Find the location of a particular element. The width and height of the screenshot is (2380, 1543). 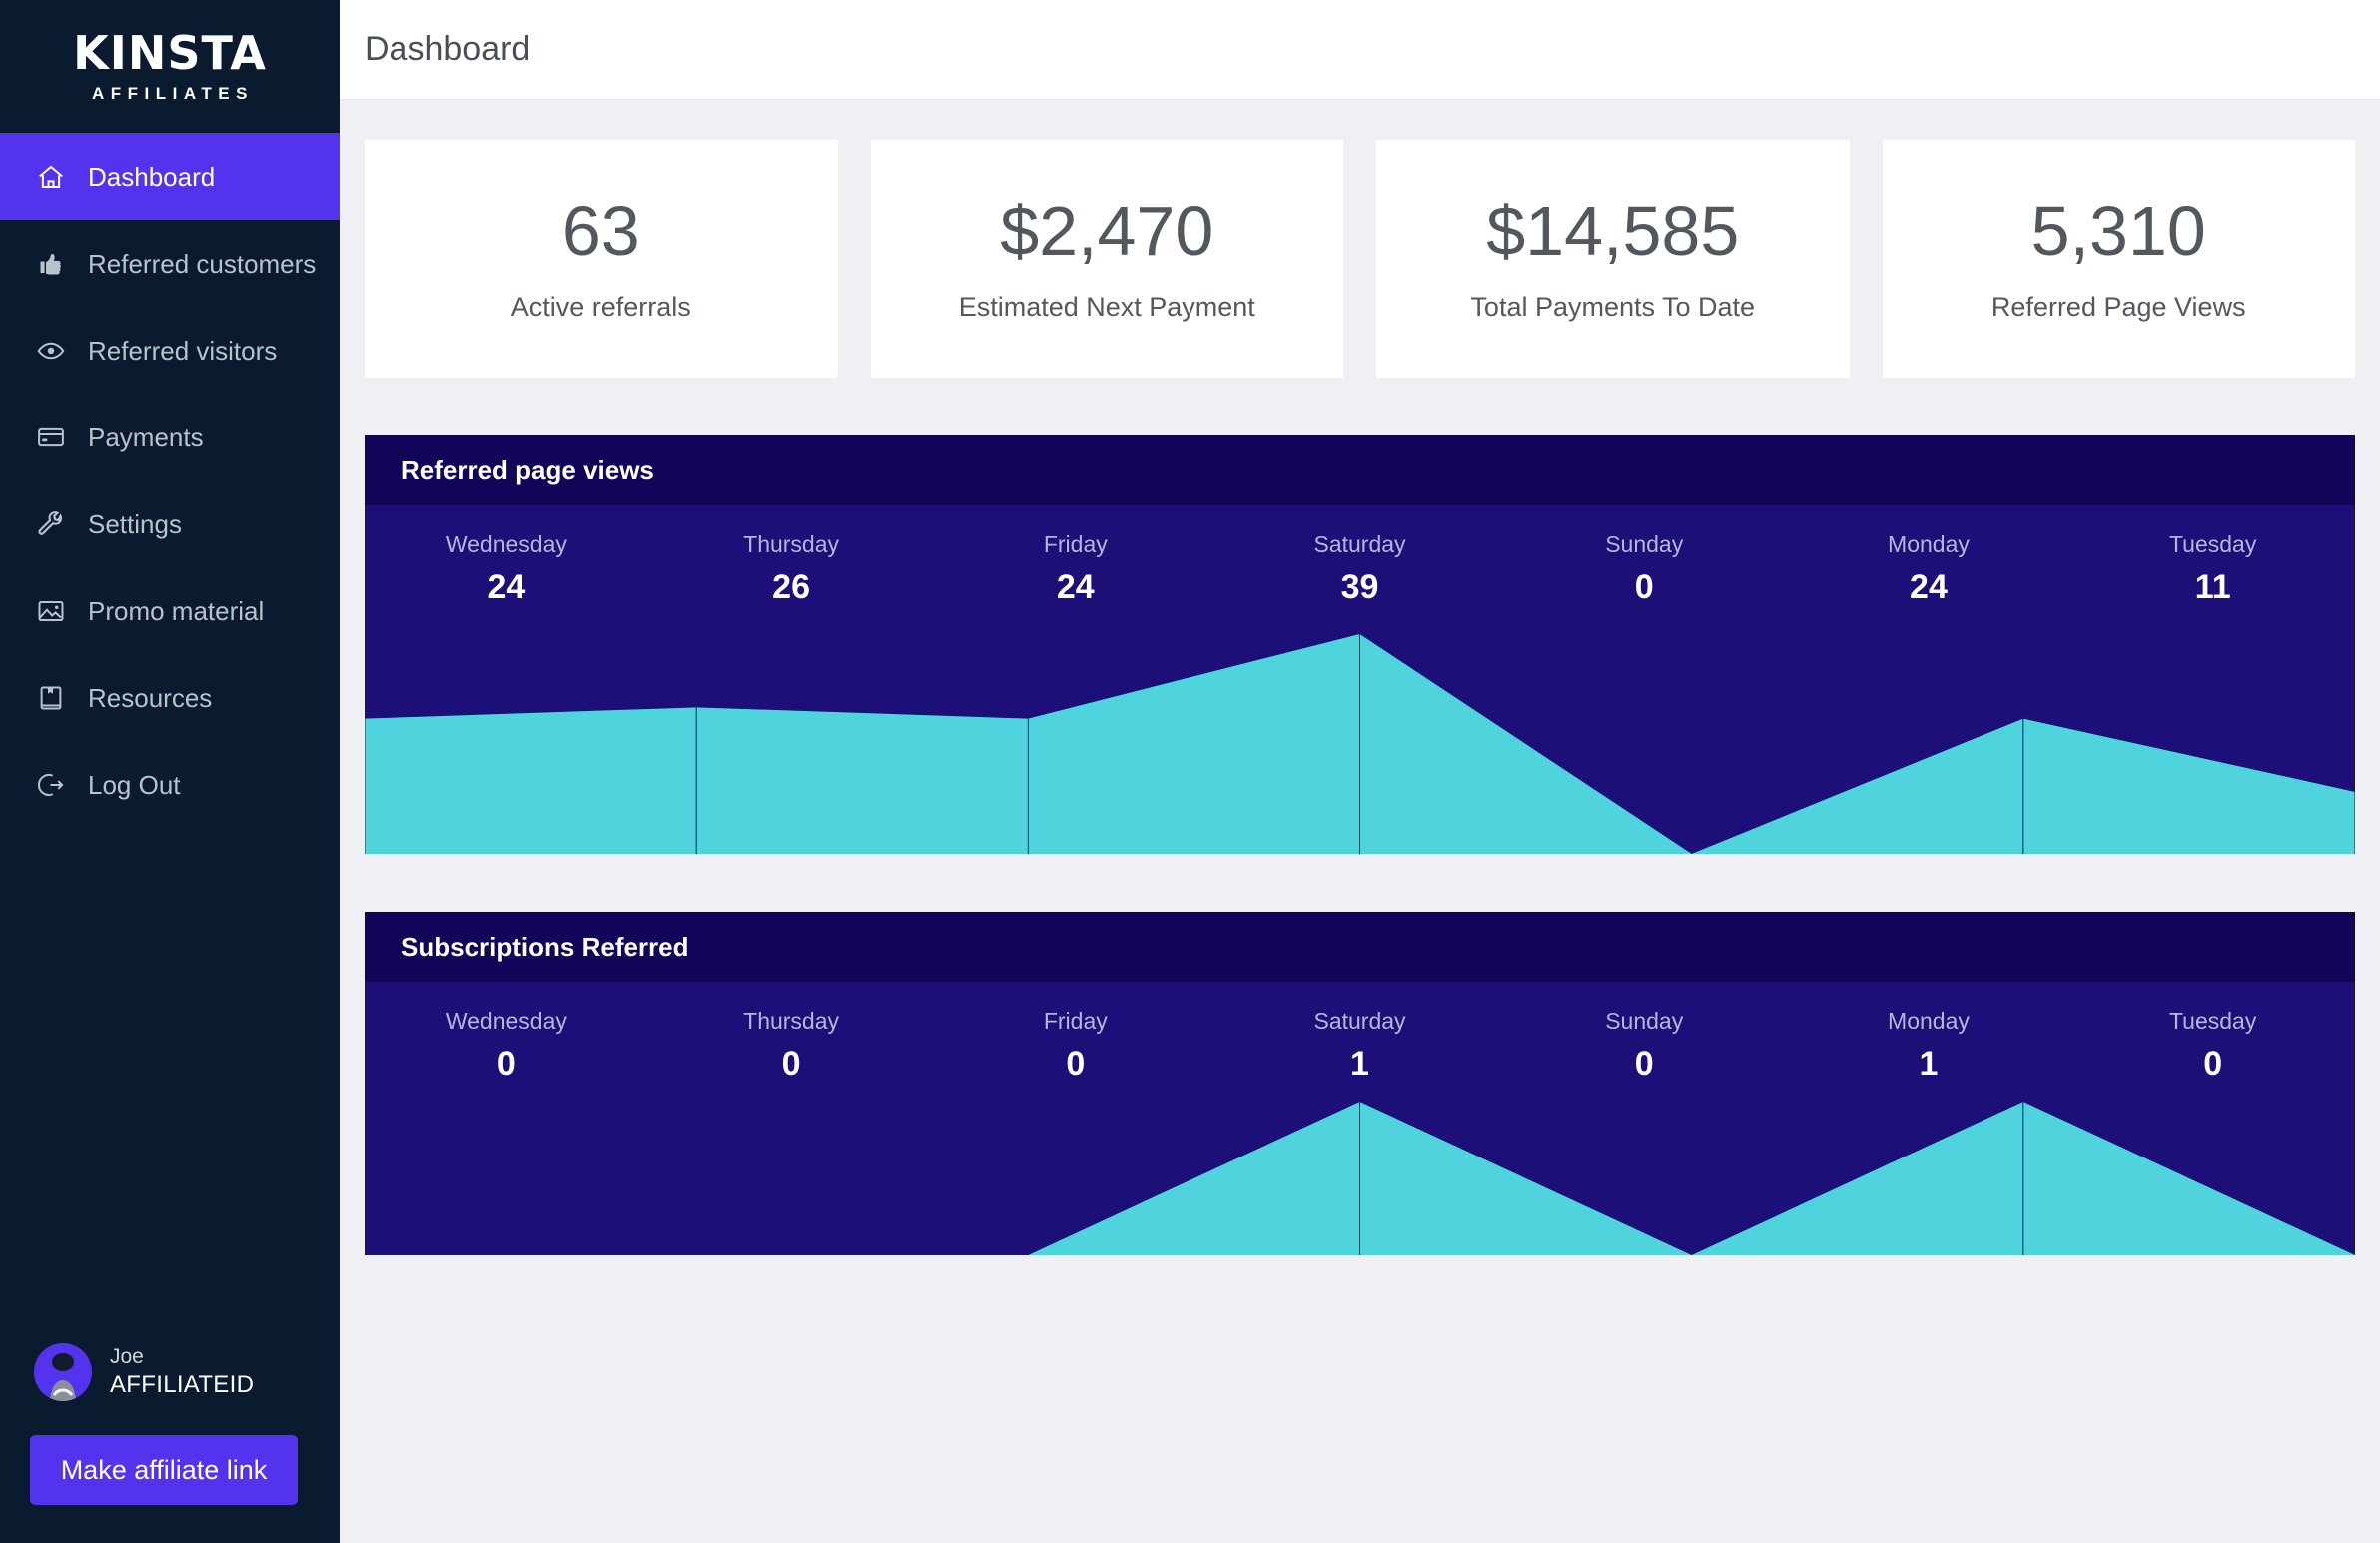

sidebar-item-label: Resources is located at coordinates (150, 698).